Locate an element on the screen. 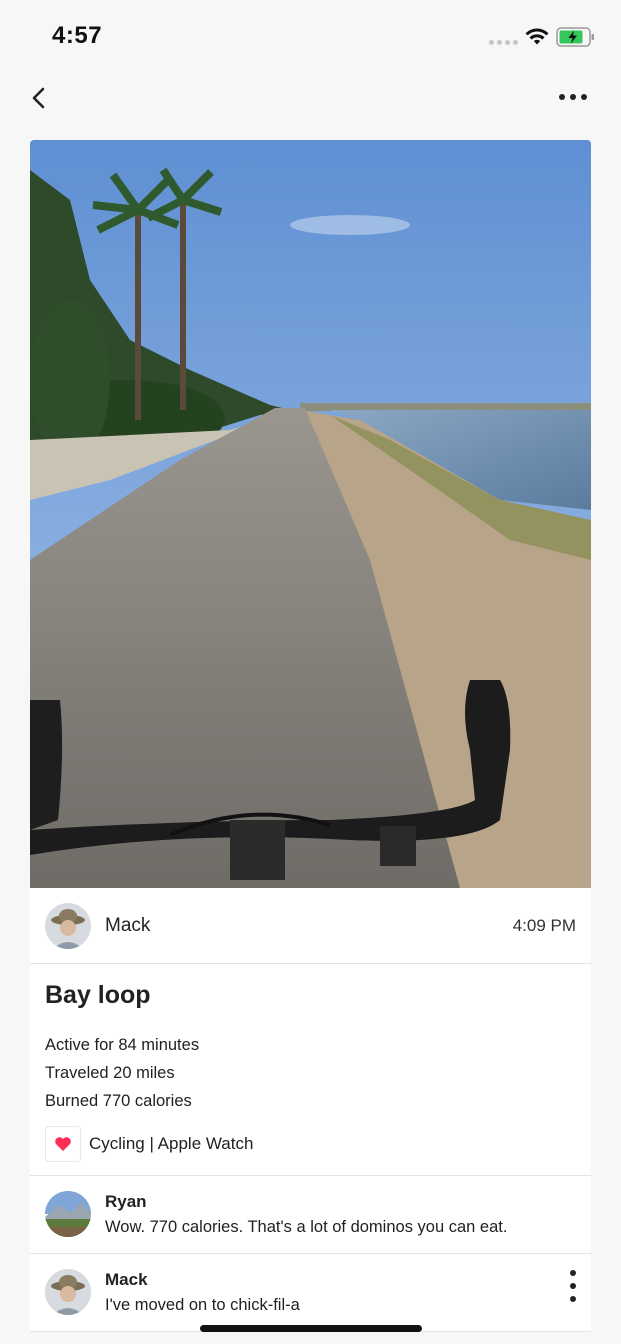  nav-bar is located at coordinates (310, 98).